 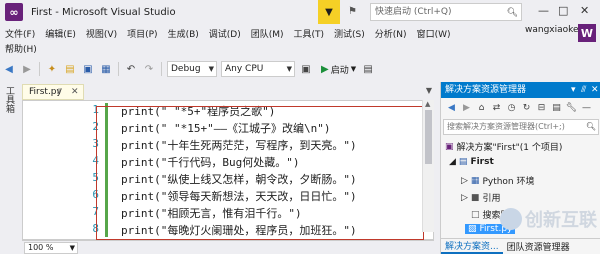 I want to click on menu-tools: 工具(T), so click(x=309, y=33).